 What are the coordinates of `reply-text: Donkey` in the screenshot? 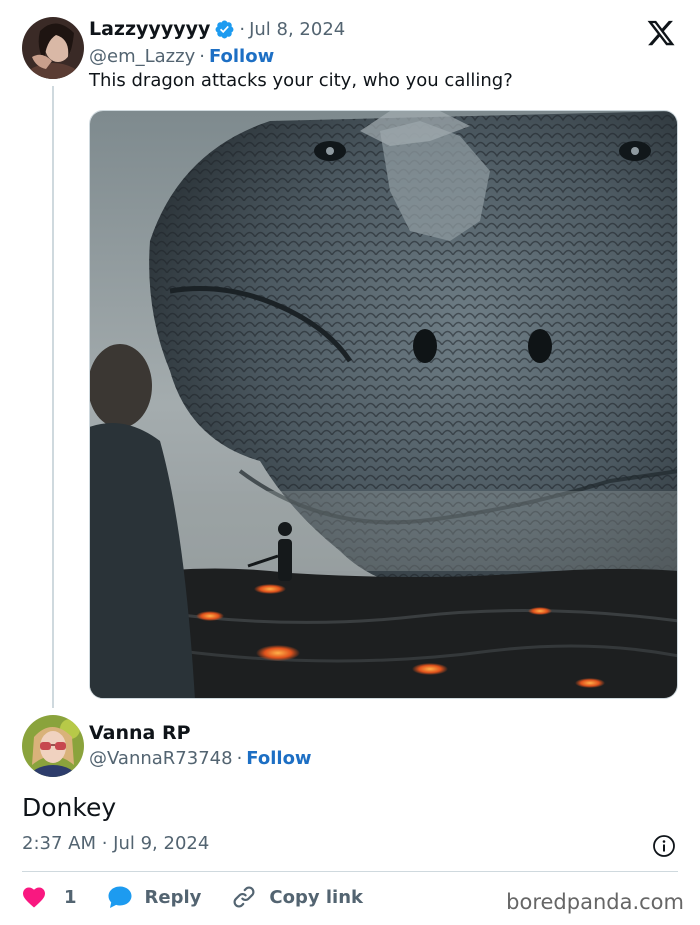 It's located at (69, 807).